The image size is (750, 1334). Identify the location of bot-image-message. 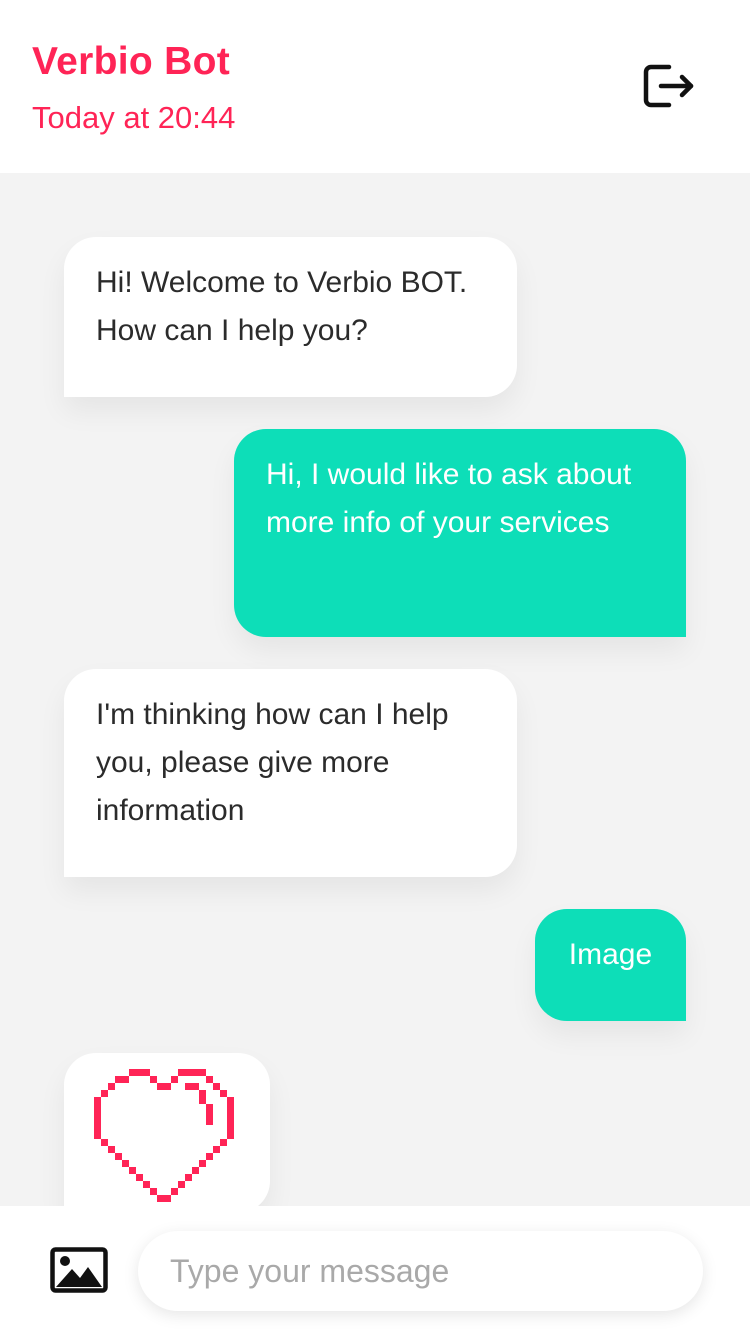
(167, 1129).